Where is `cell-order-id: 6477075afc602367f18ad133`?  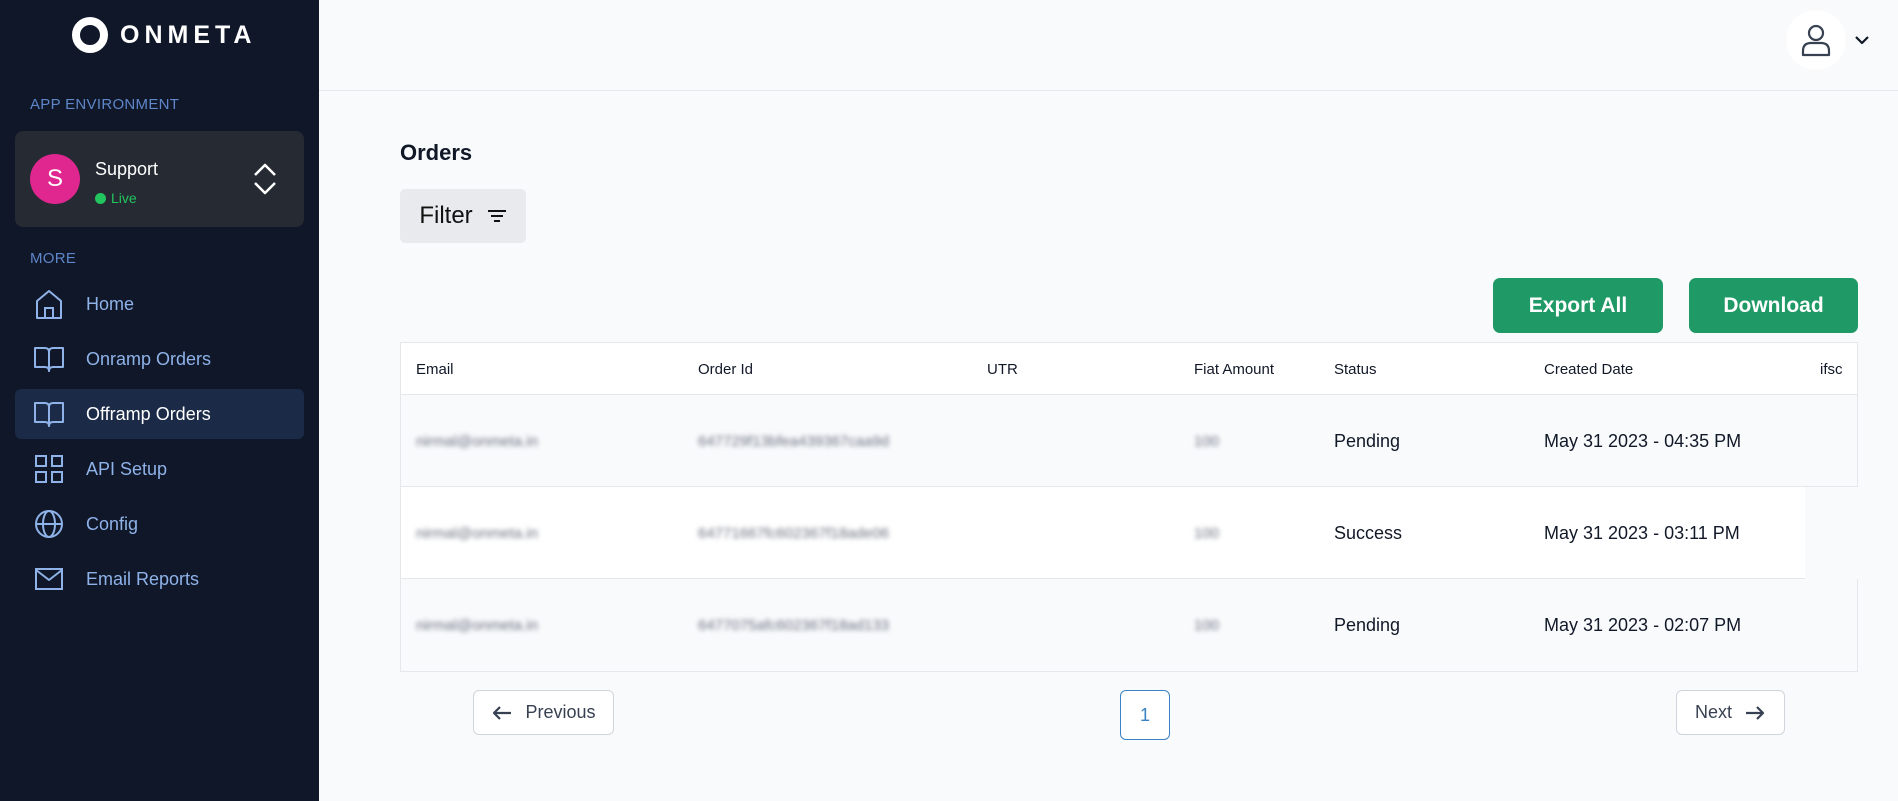 cell-order-id: 6477075afc602367f18ad133 is located at coordinates (794, 625).